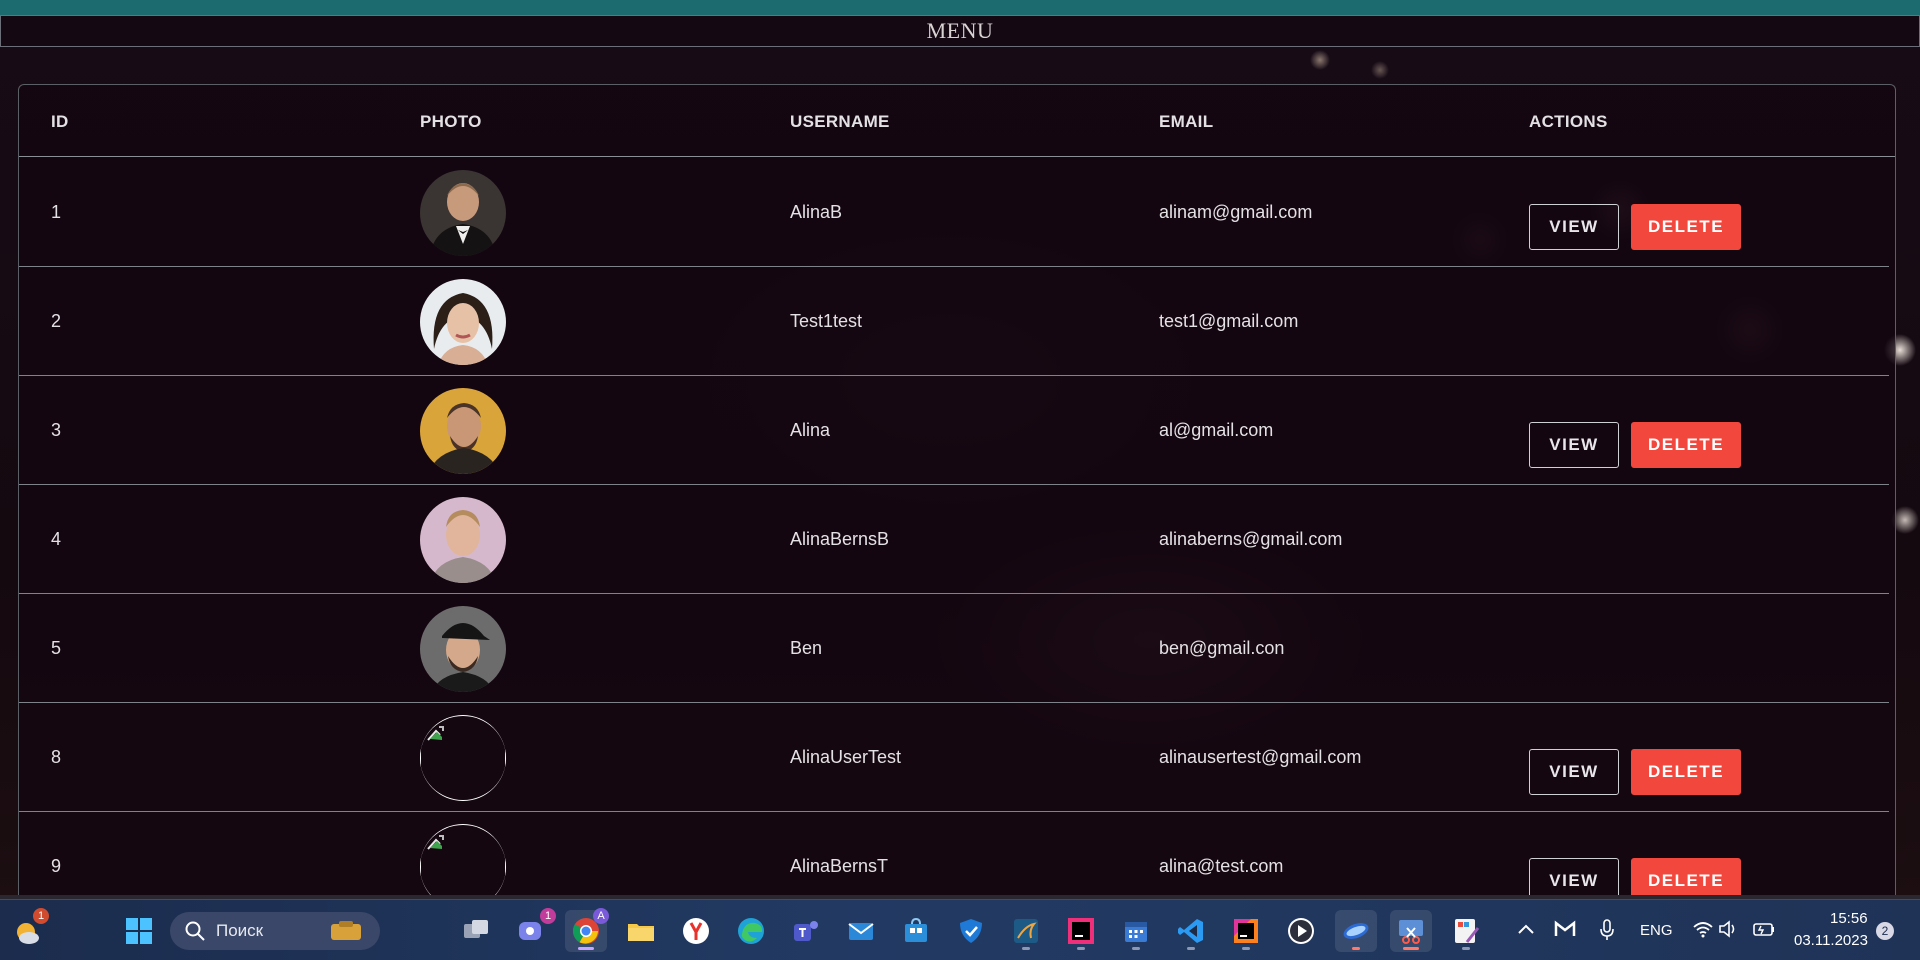 This screenshot has width=1920, height=960. I want to click on chrome-button: A, so click(587, 930).